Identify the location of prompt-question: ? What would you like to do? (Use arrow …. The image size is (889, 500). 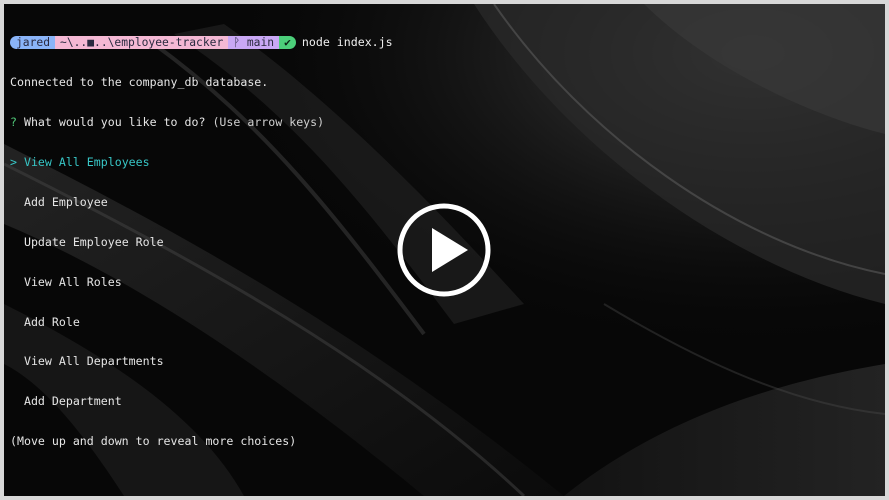
(201, 122).